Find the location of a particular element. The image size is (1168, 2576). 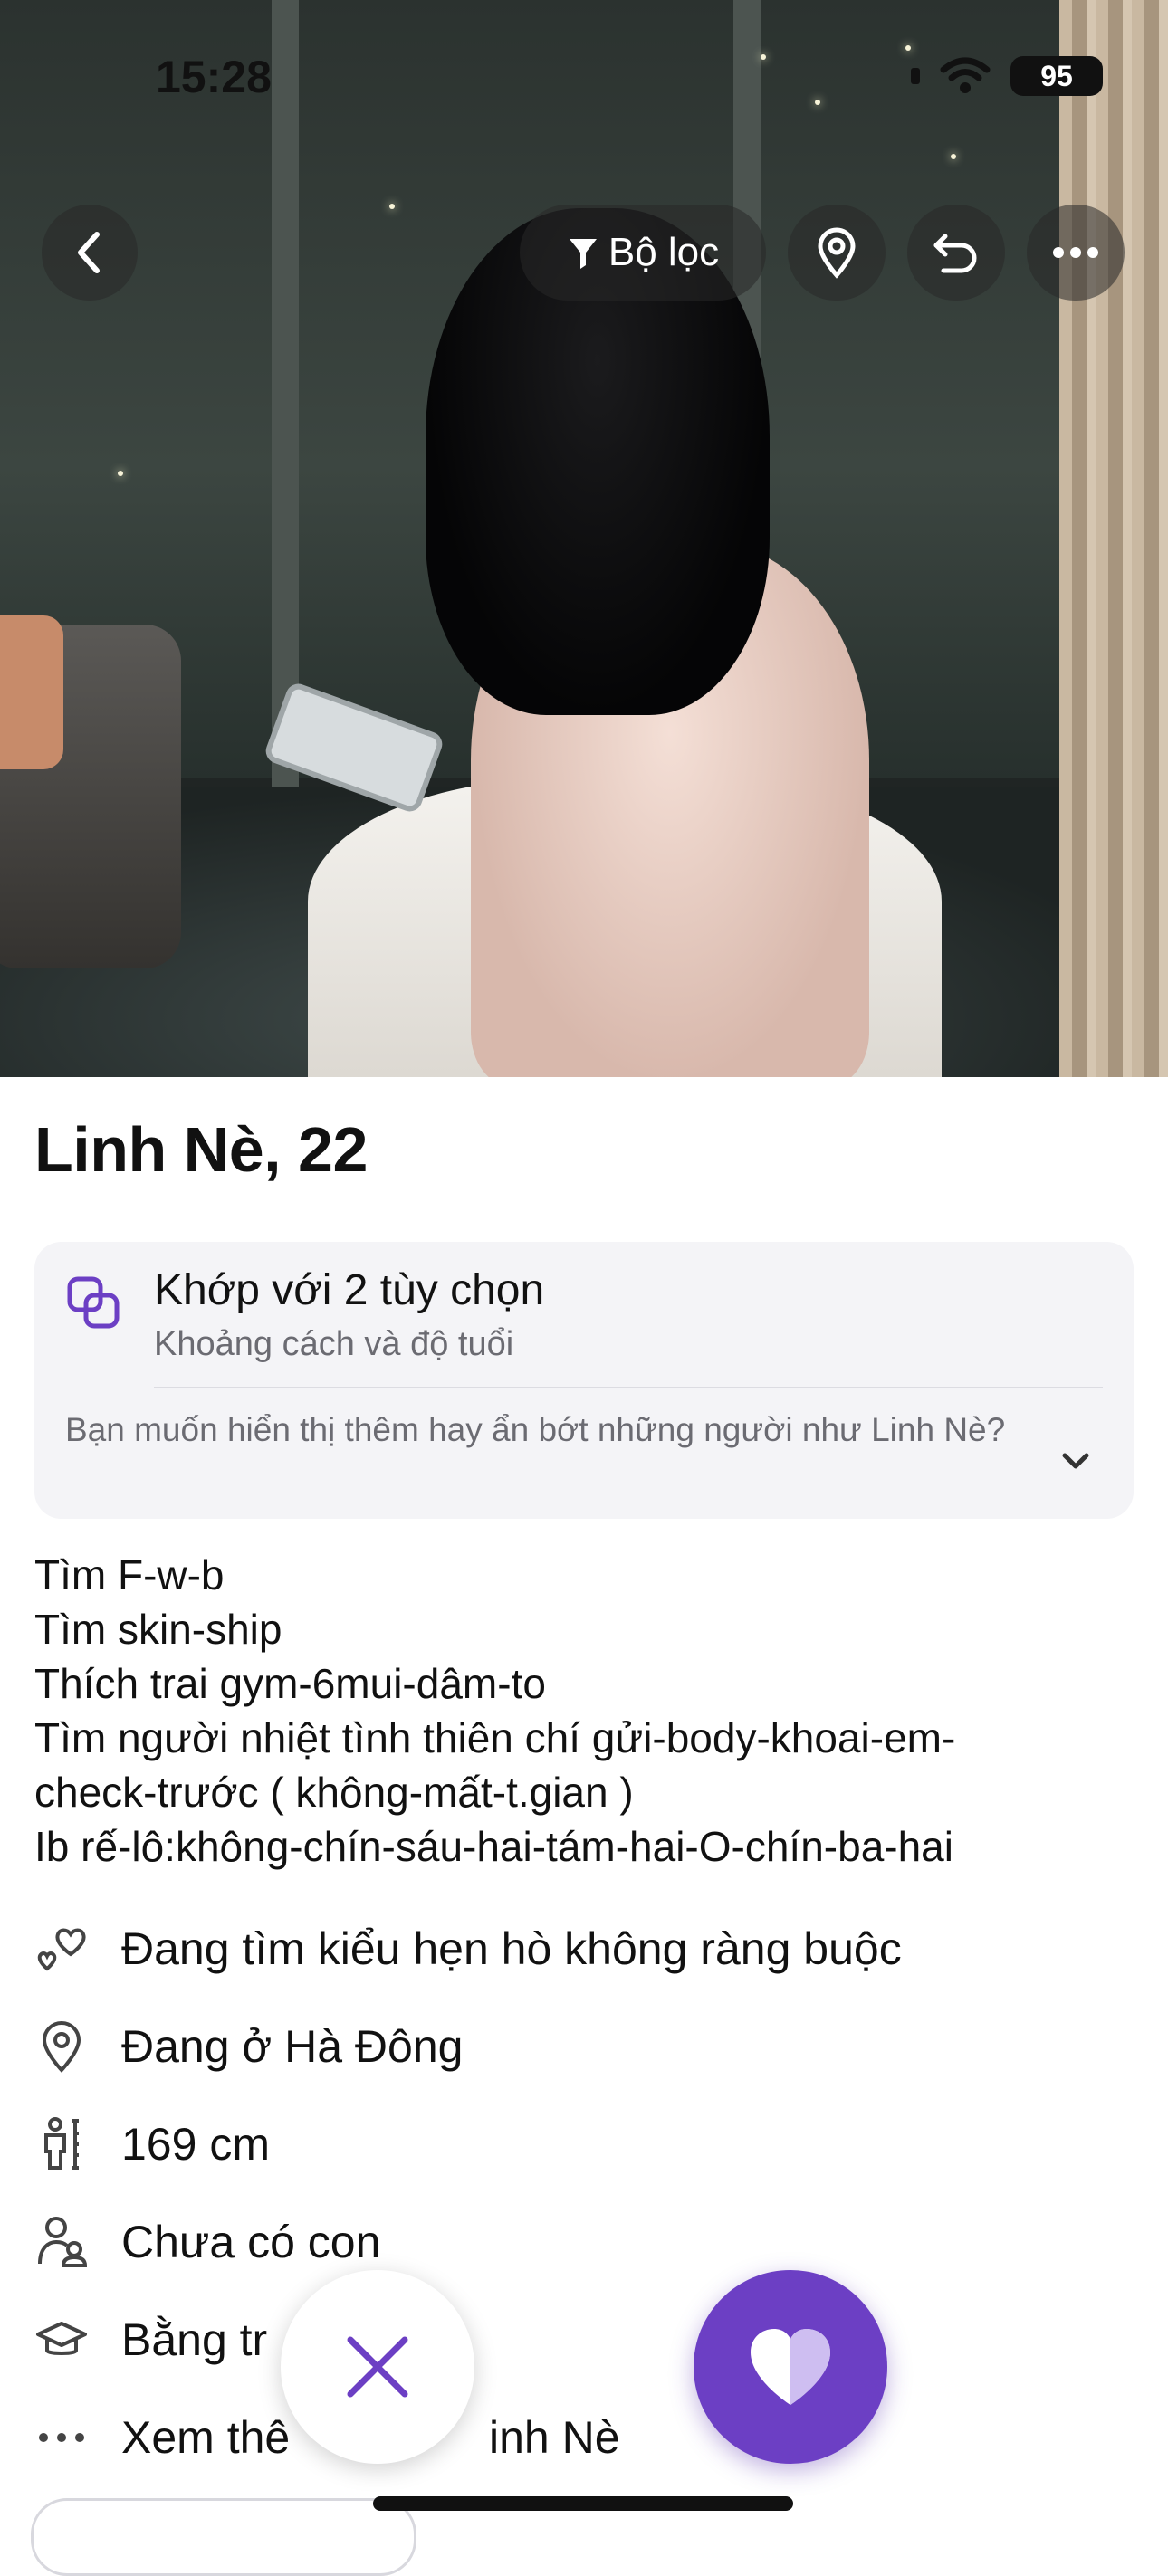

bottom-chip is located at coordinates (223, 2537).